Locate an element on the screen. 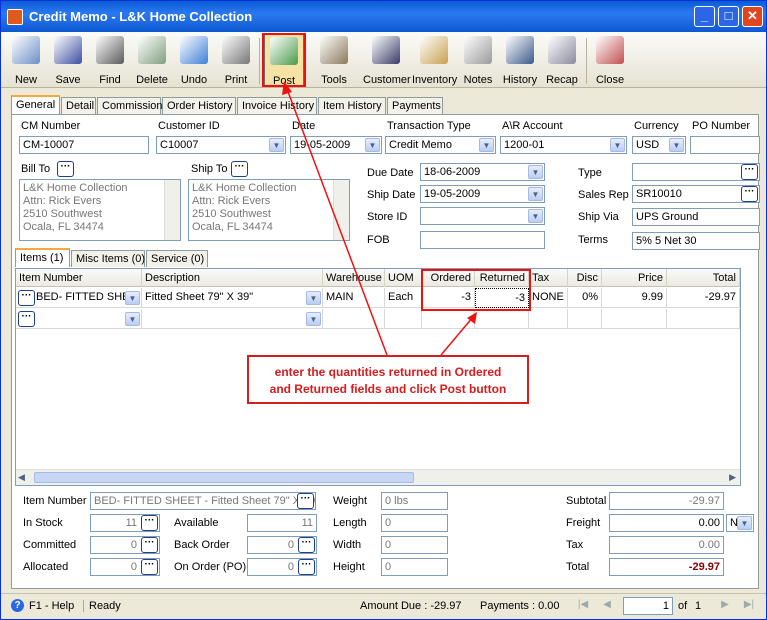  tab-general: General is located at coordinates (35, 105).